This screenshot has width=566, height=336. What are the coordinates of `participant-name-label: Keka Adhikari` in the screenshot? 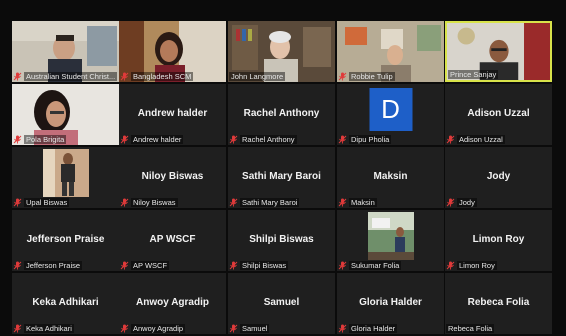 It's located at (65, 328).